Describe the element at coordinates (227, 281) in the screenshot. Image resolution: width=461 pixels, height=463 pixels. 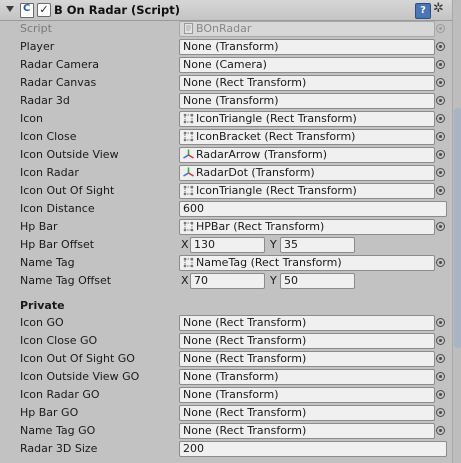
I see `vector-x-input: 70` at that location.